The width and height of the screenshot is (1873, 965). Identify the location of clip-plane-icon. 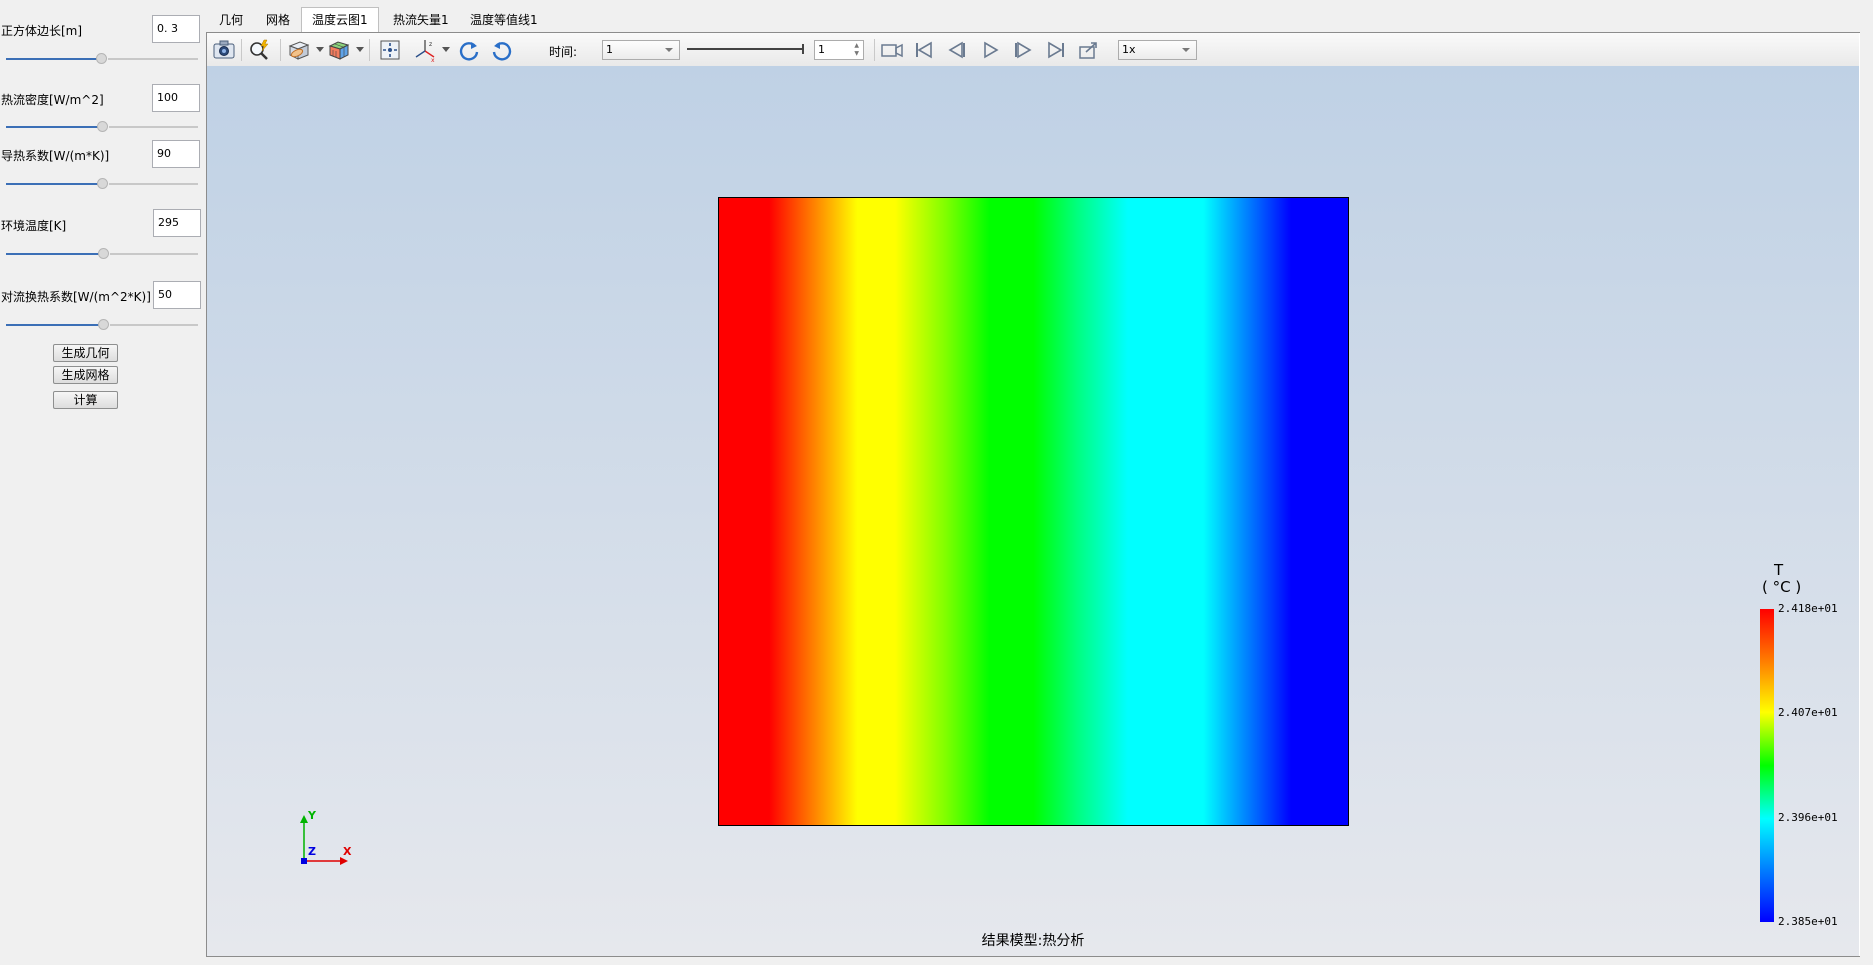
(299, 50).